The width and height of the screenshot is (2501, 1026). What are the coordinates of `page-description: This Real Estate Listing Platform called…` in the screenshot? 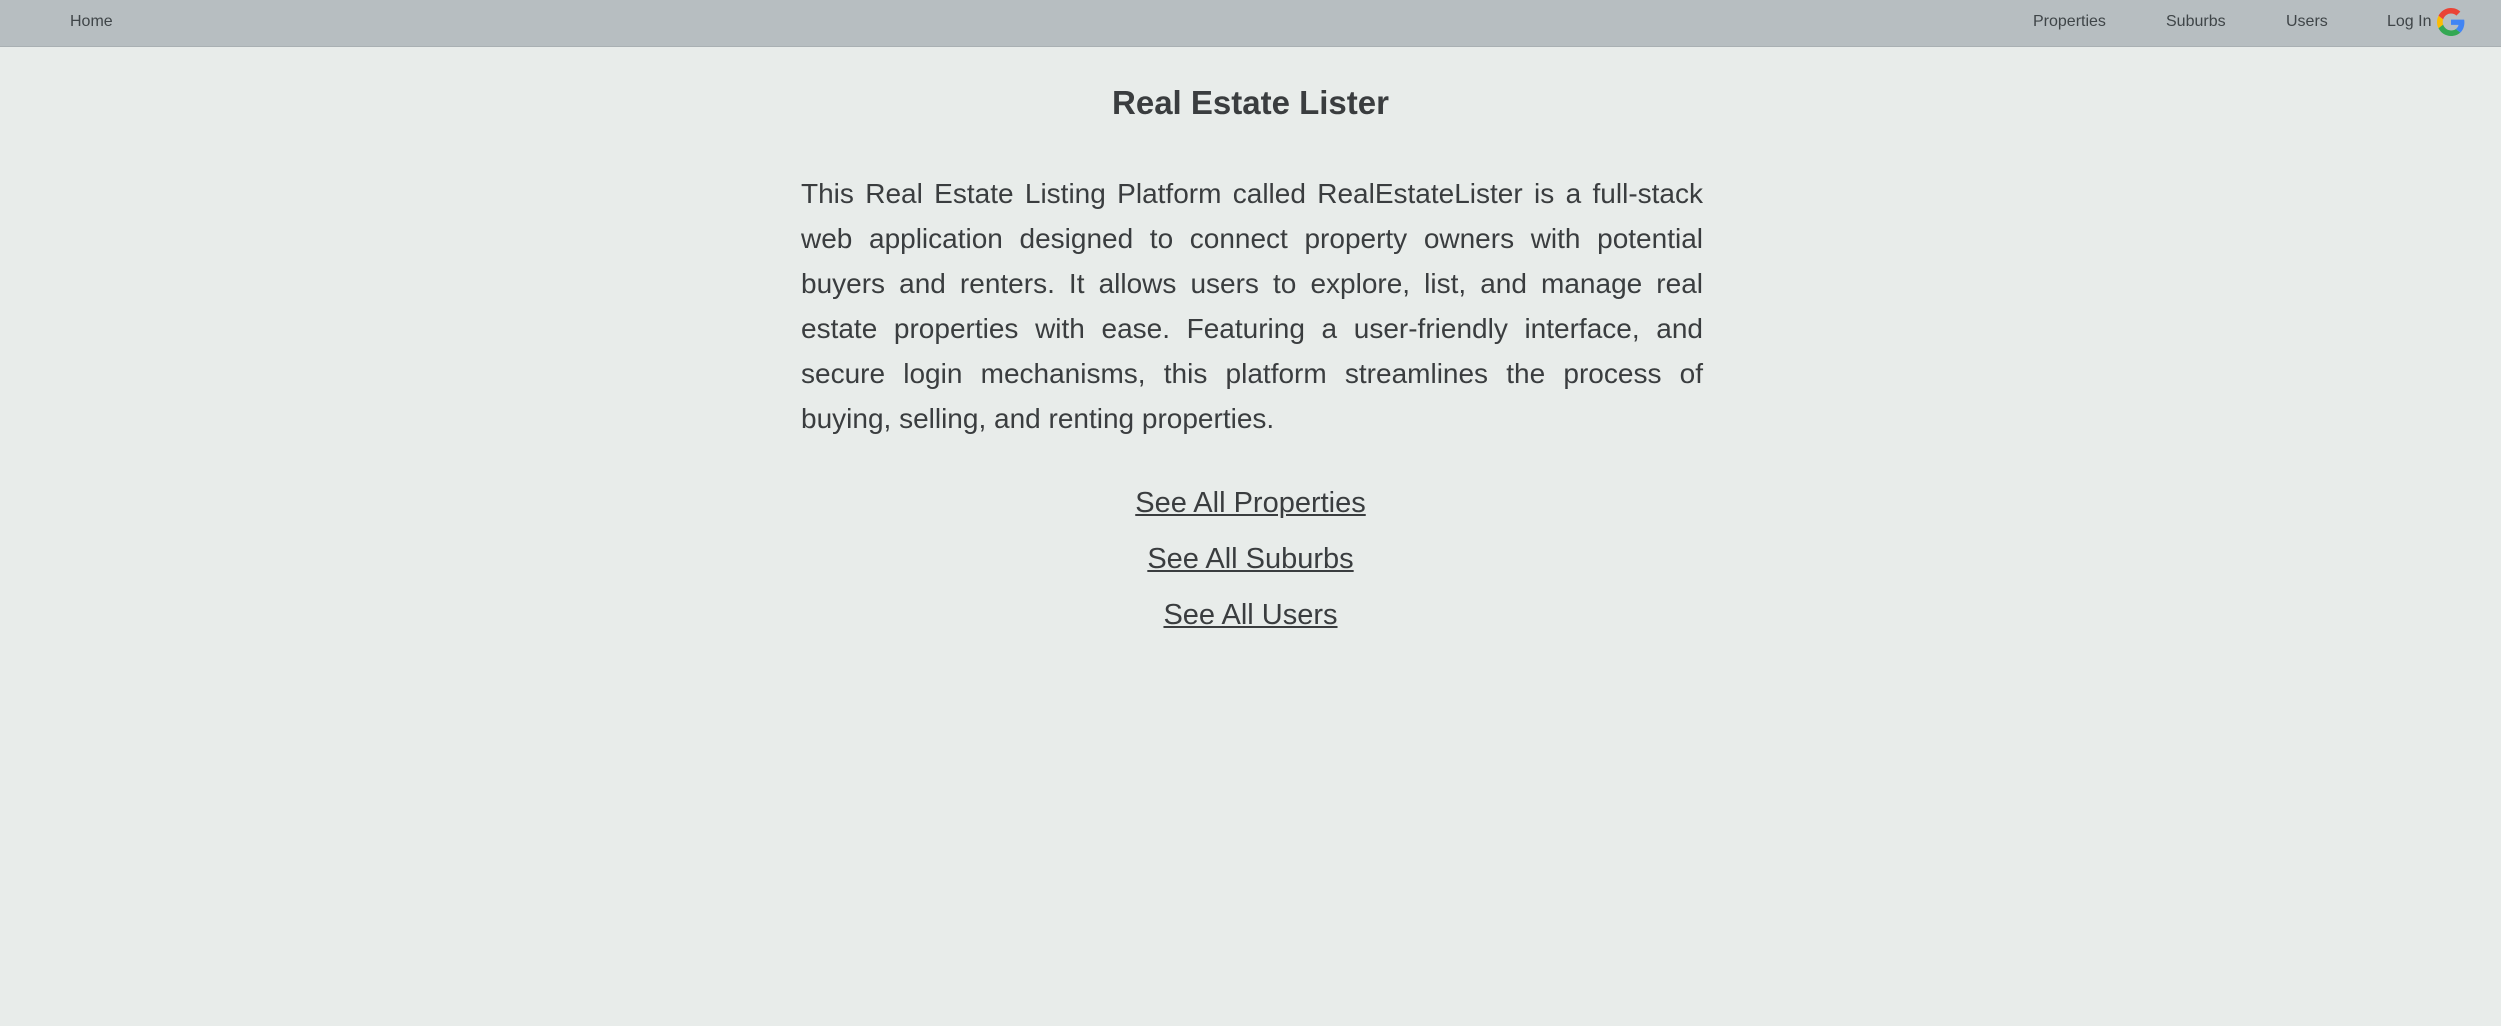 It's located at (1252, 306).